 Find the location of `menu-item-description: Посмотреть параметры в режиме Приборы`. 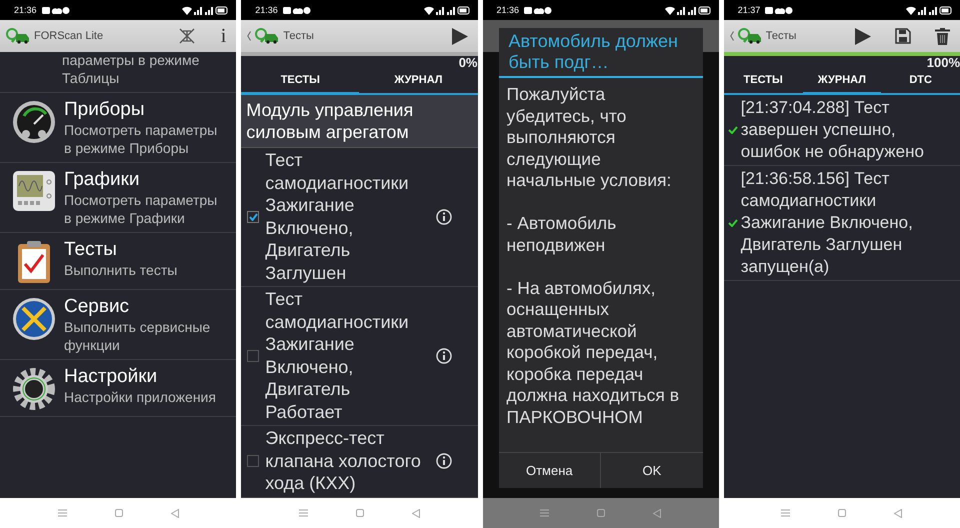

menu-item-description: Посмотреть параметры в режиме Приборы is located at coordinates (141, 139).